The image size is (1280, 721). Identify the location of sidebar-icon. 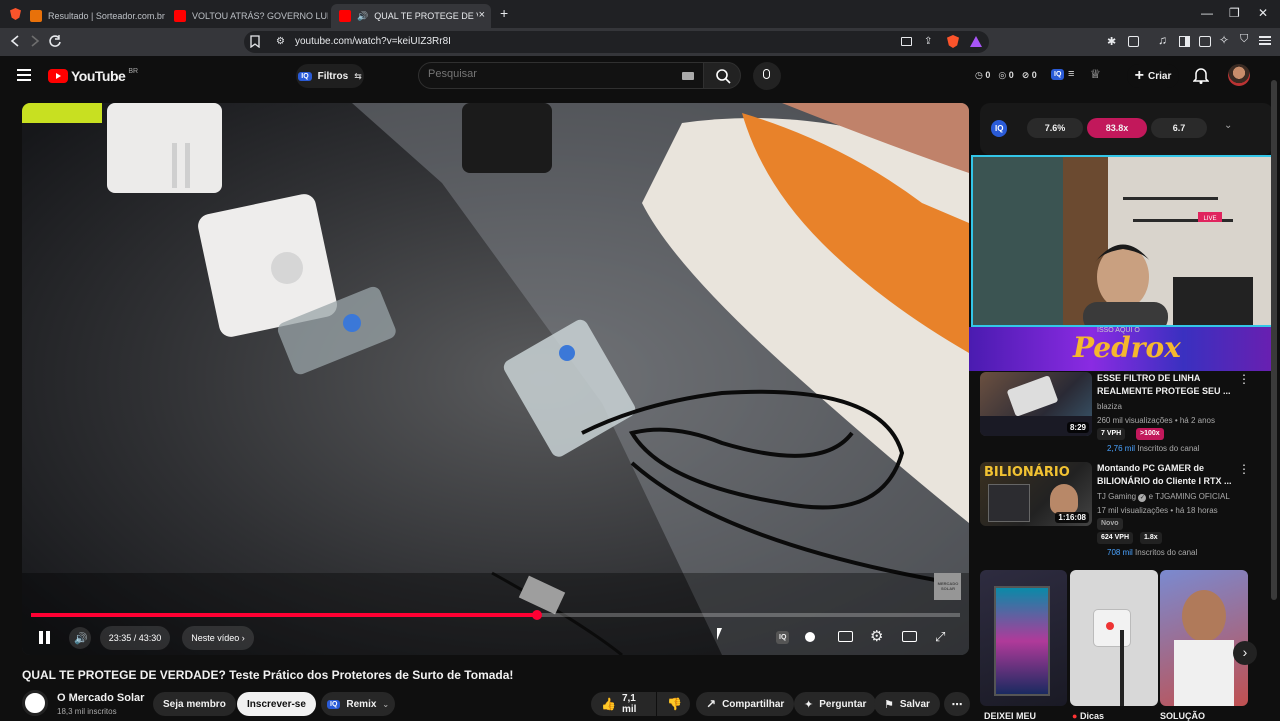
(1184, 41).